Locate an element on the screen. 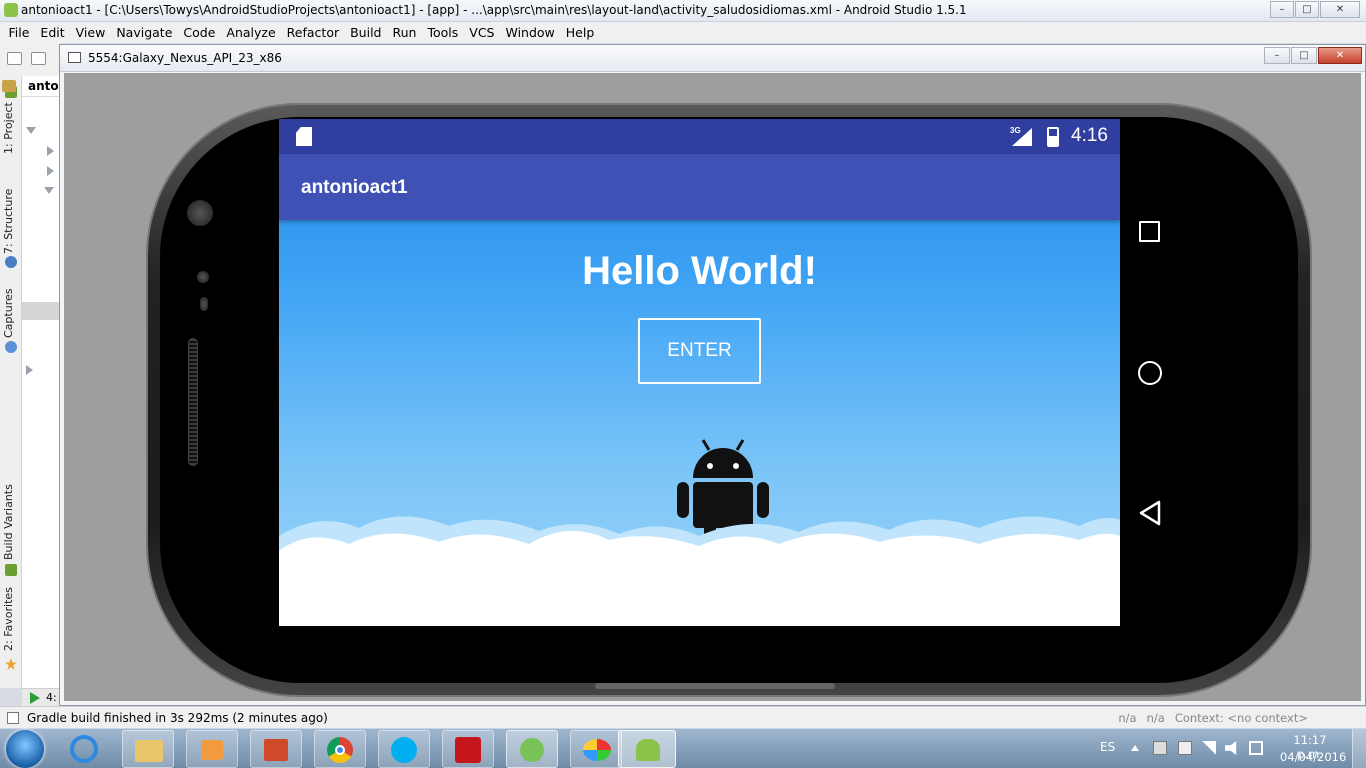 The height and width of the screenshot is (768, 1366). file-explorer-icon is located at coordinates (148, 749).